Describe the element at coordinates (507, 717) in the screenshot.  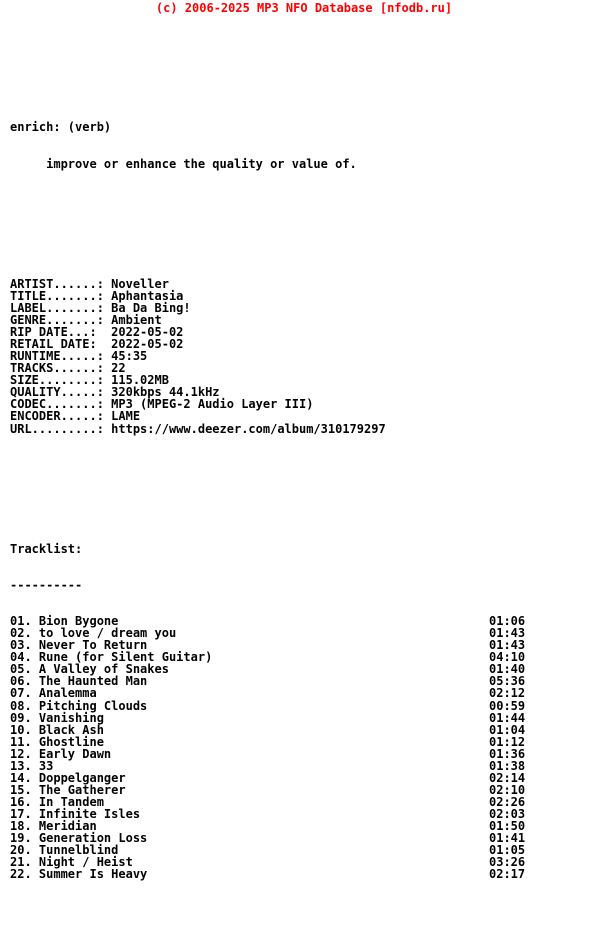
I see `track-duration: 01:44` at that location.